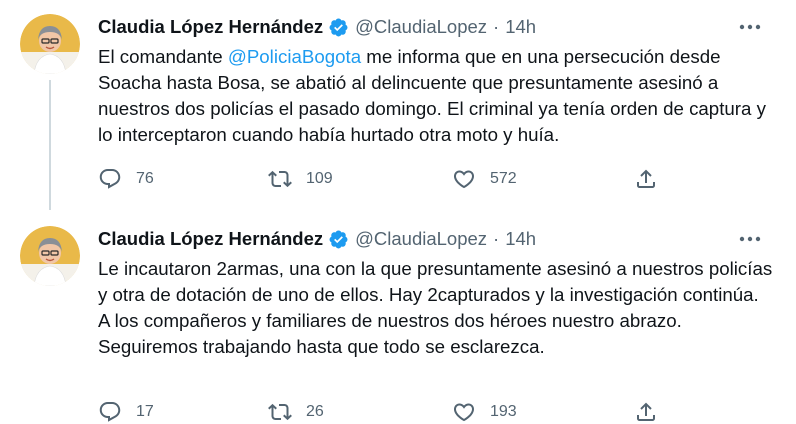  I want to click on tweet-actions: 76 109 572, so click(378, 179).